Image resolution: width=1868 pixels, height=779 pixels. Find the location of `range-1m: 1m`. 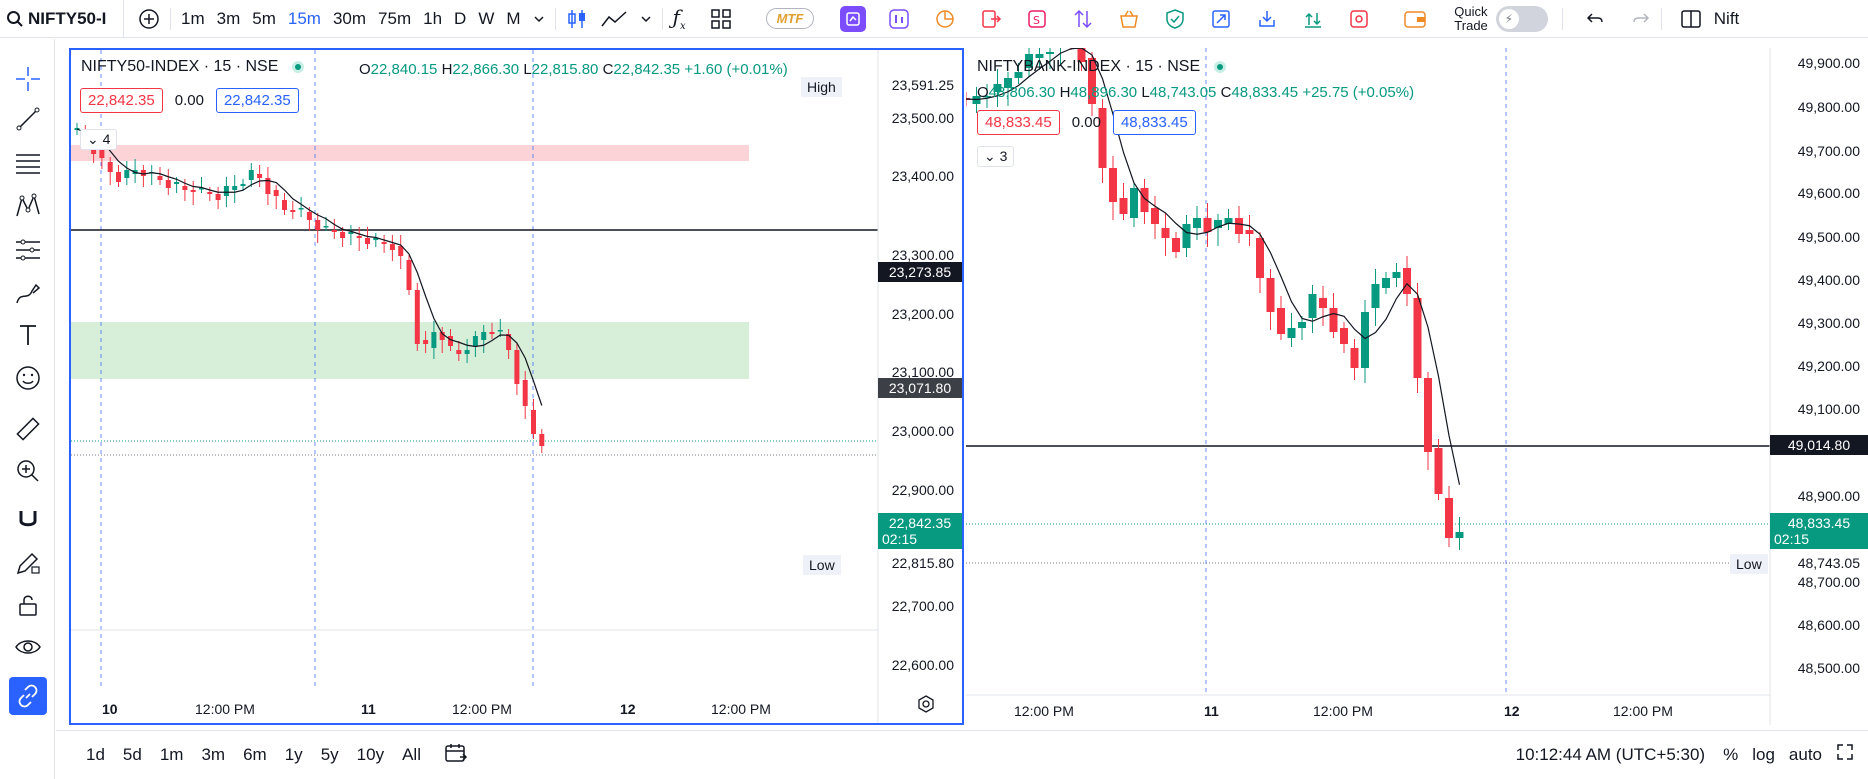

range-1m: 1m is located at coordinates (172, 755).